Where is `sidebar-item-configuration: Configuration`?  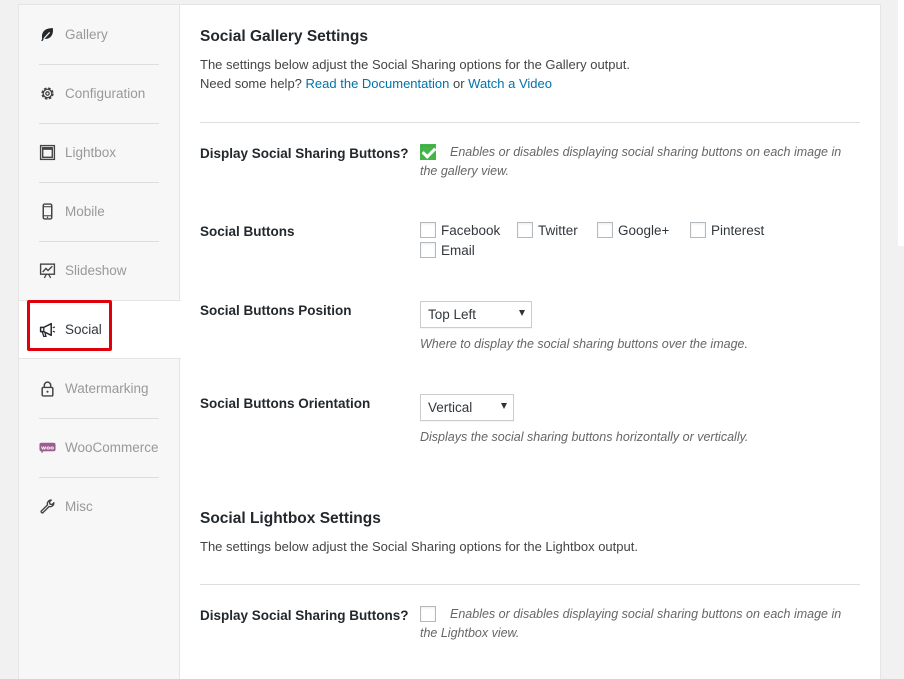 sidebar-item-configuration: Configuration is located at coordinates (99, 93).